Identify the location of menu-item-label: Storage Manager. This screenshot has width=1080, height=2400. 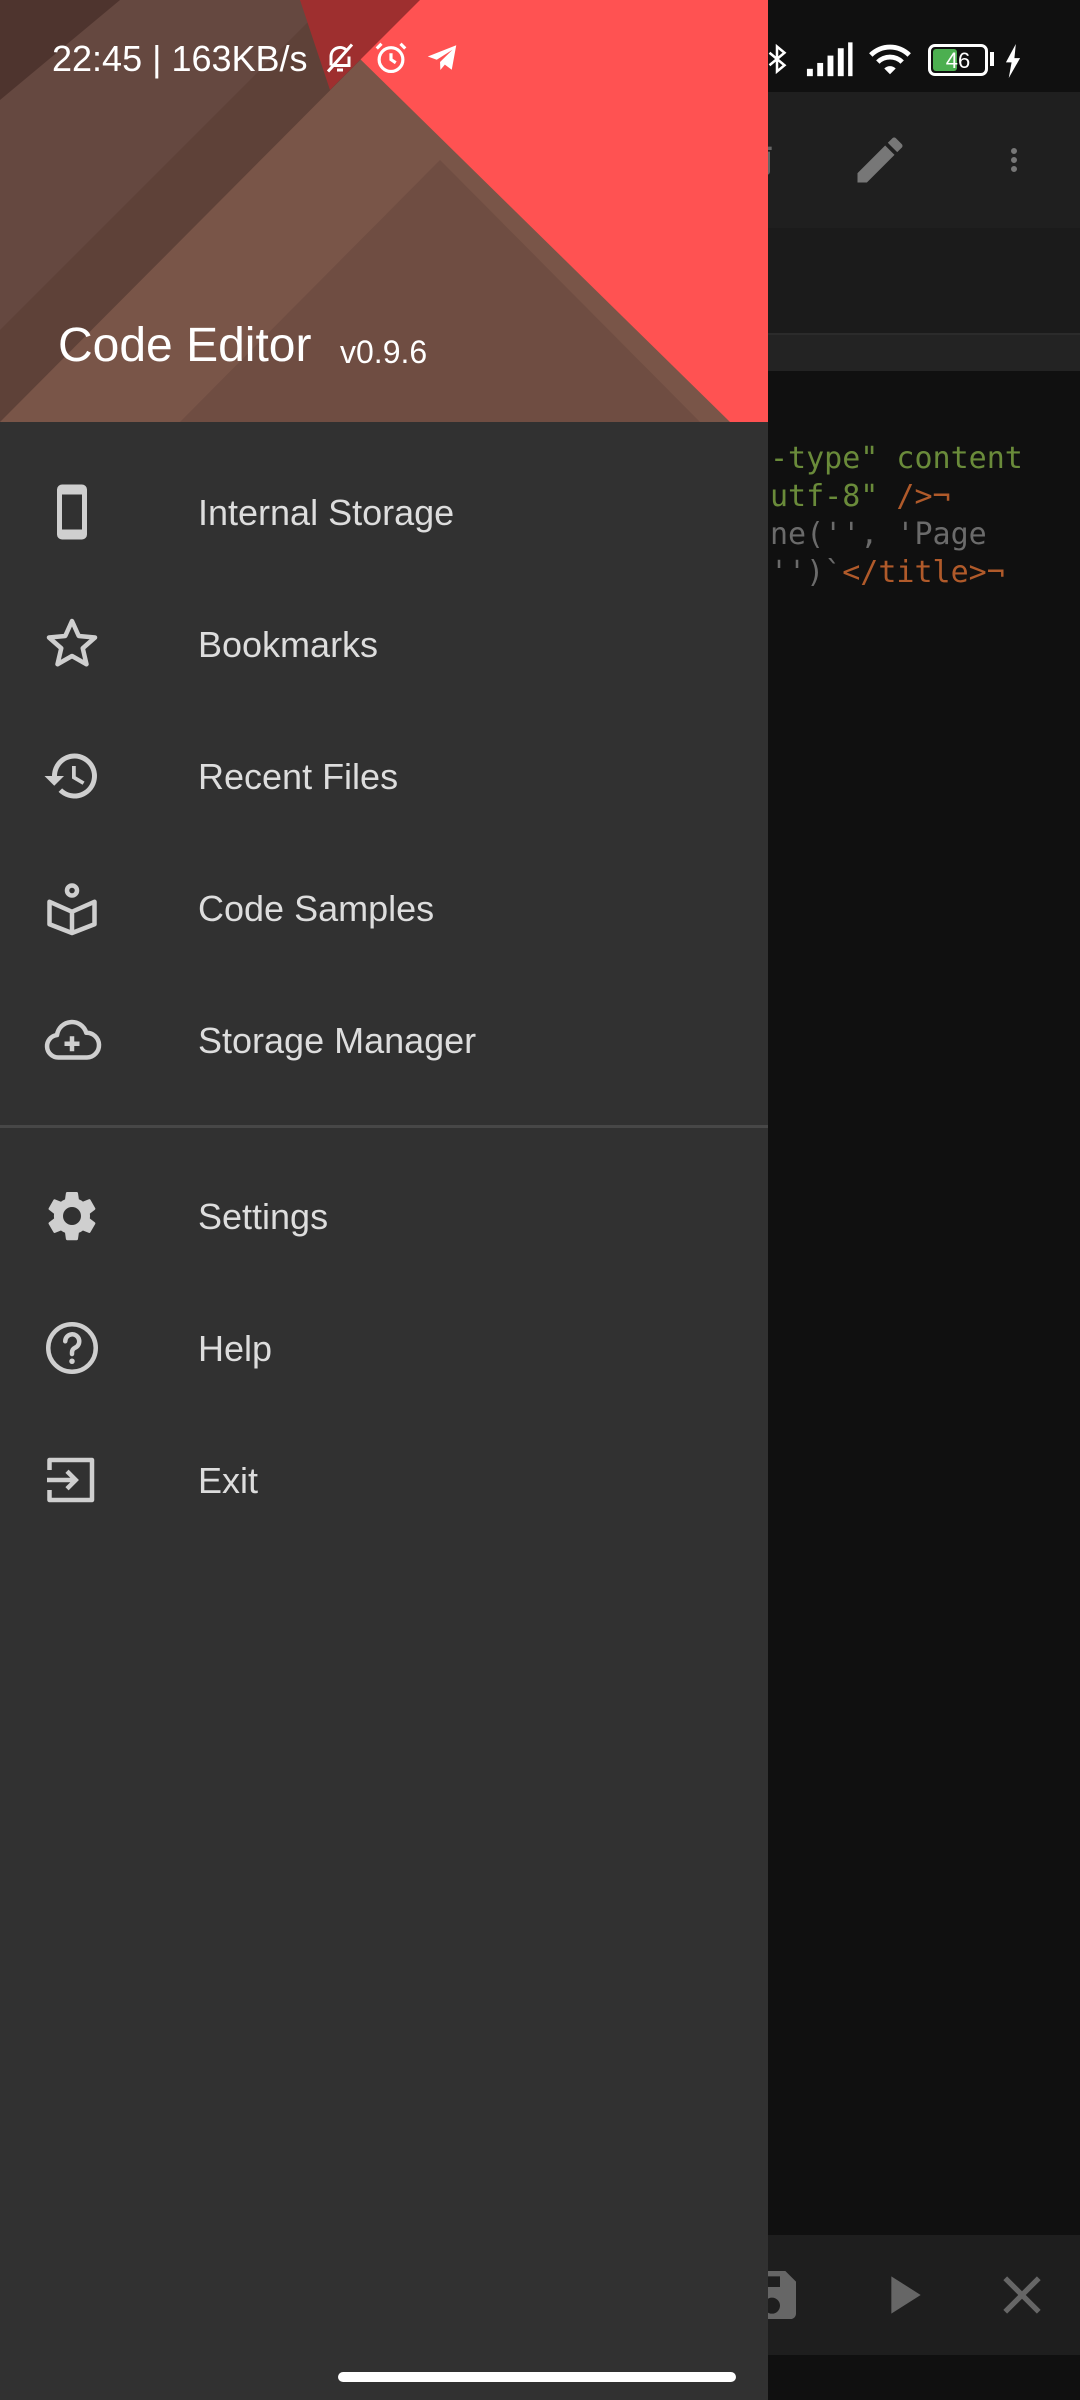
(337, 1040).